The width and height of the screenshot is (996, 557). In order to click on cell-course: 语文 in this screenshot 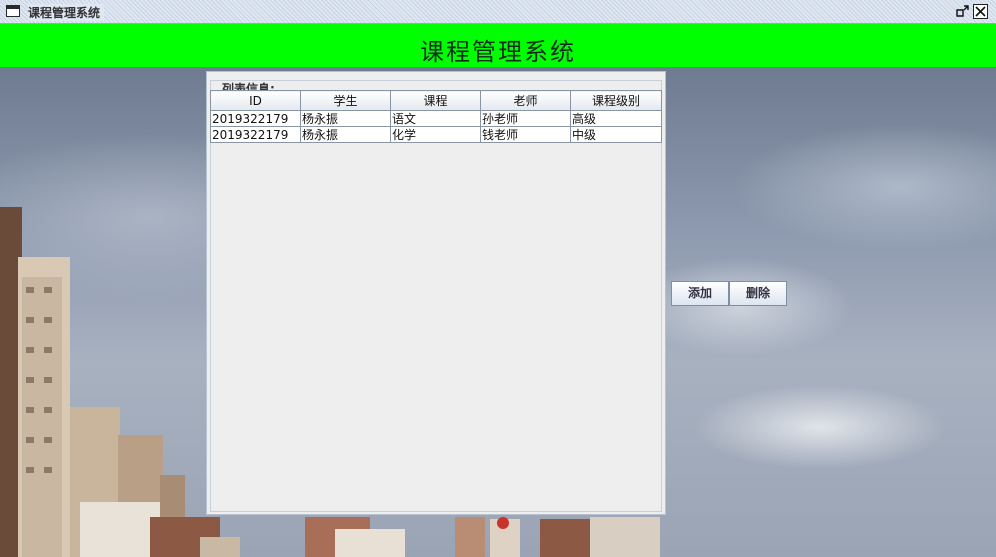, I will do `click(435, 118)`.